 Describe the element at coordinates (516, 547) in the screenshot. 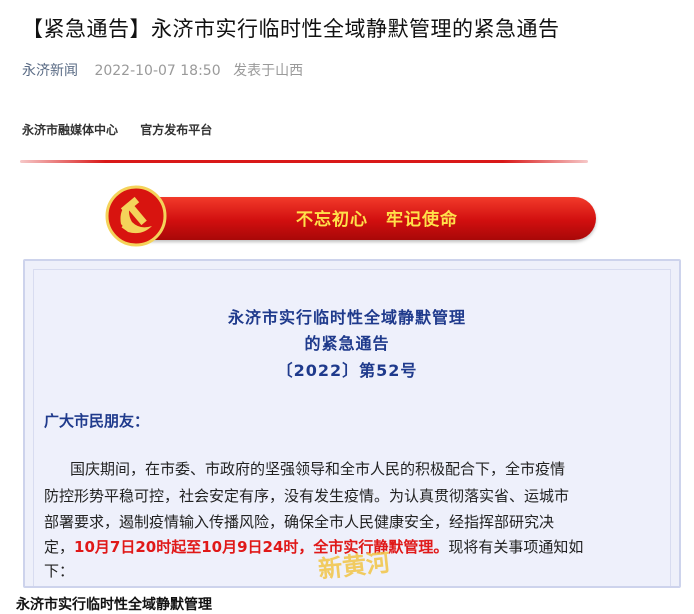

I see `notice-para-line4-end: 现将有关事项通知如` at that location.